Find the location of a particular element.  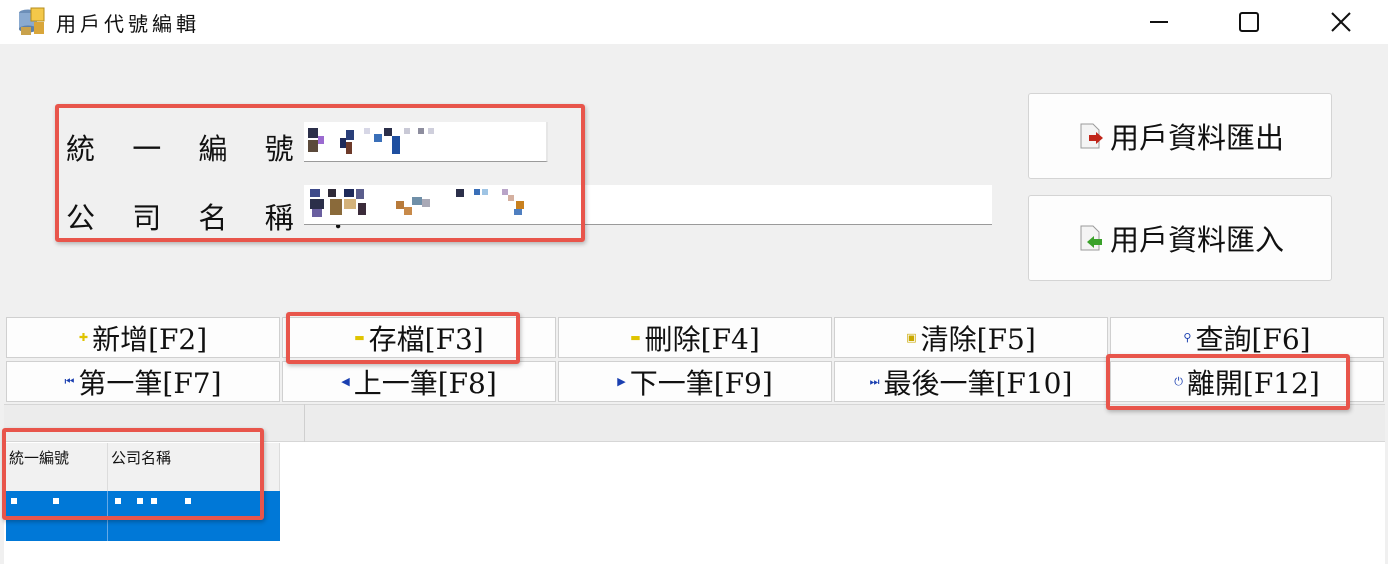

delete-label: 刪除[F4] is located at coordinates (702, 339).